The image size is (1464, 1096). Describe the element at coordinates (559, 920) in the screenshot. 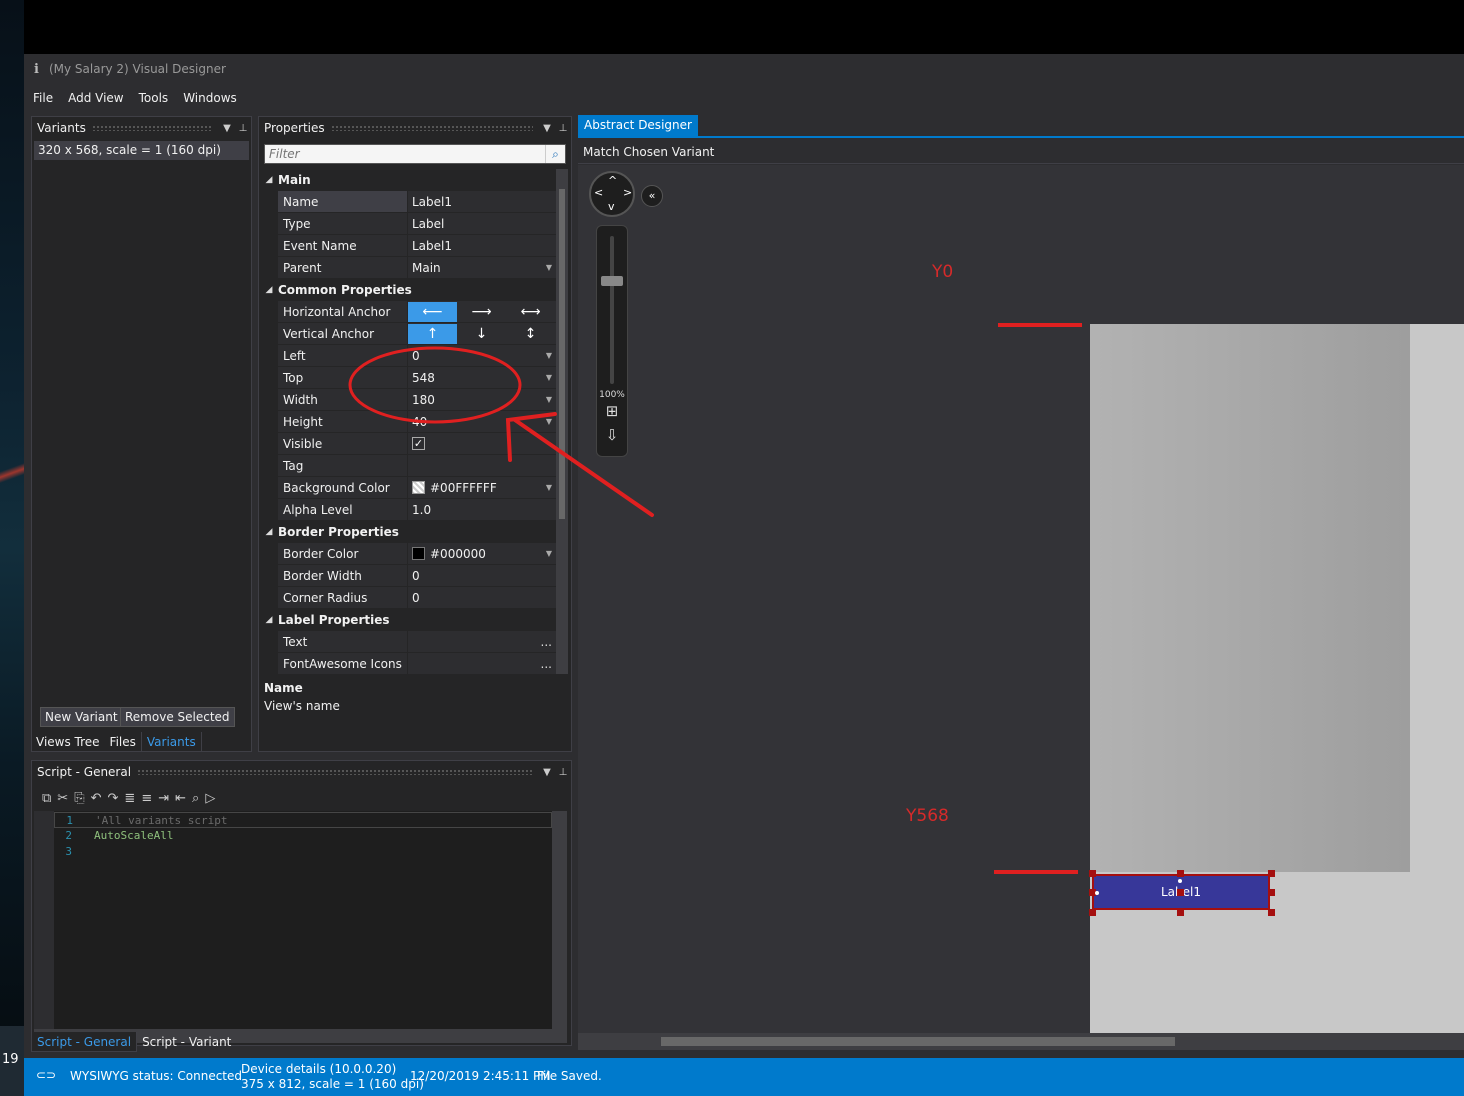

I see `code-vertical-scrollbar` at that location.